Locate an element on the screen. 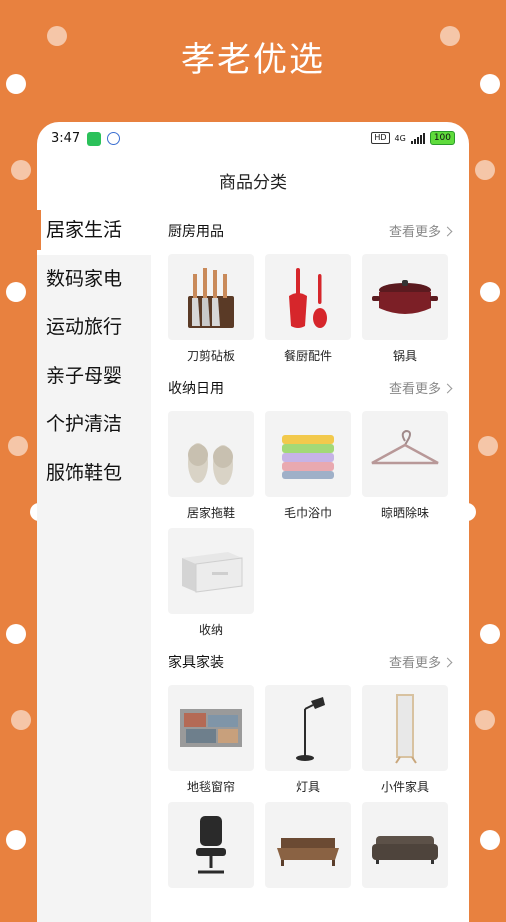 Image resolution: width=506 pixels, height=922 pixels. network-type: 4G is located at coordinates (400, 138).